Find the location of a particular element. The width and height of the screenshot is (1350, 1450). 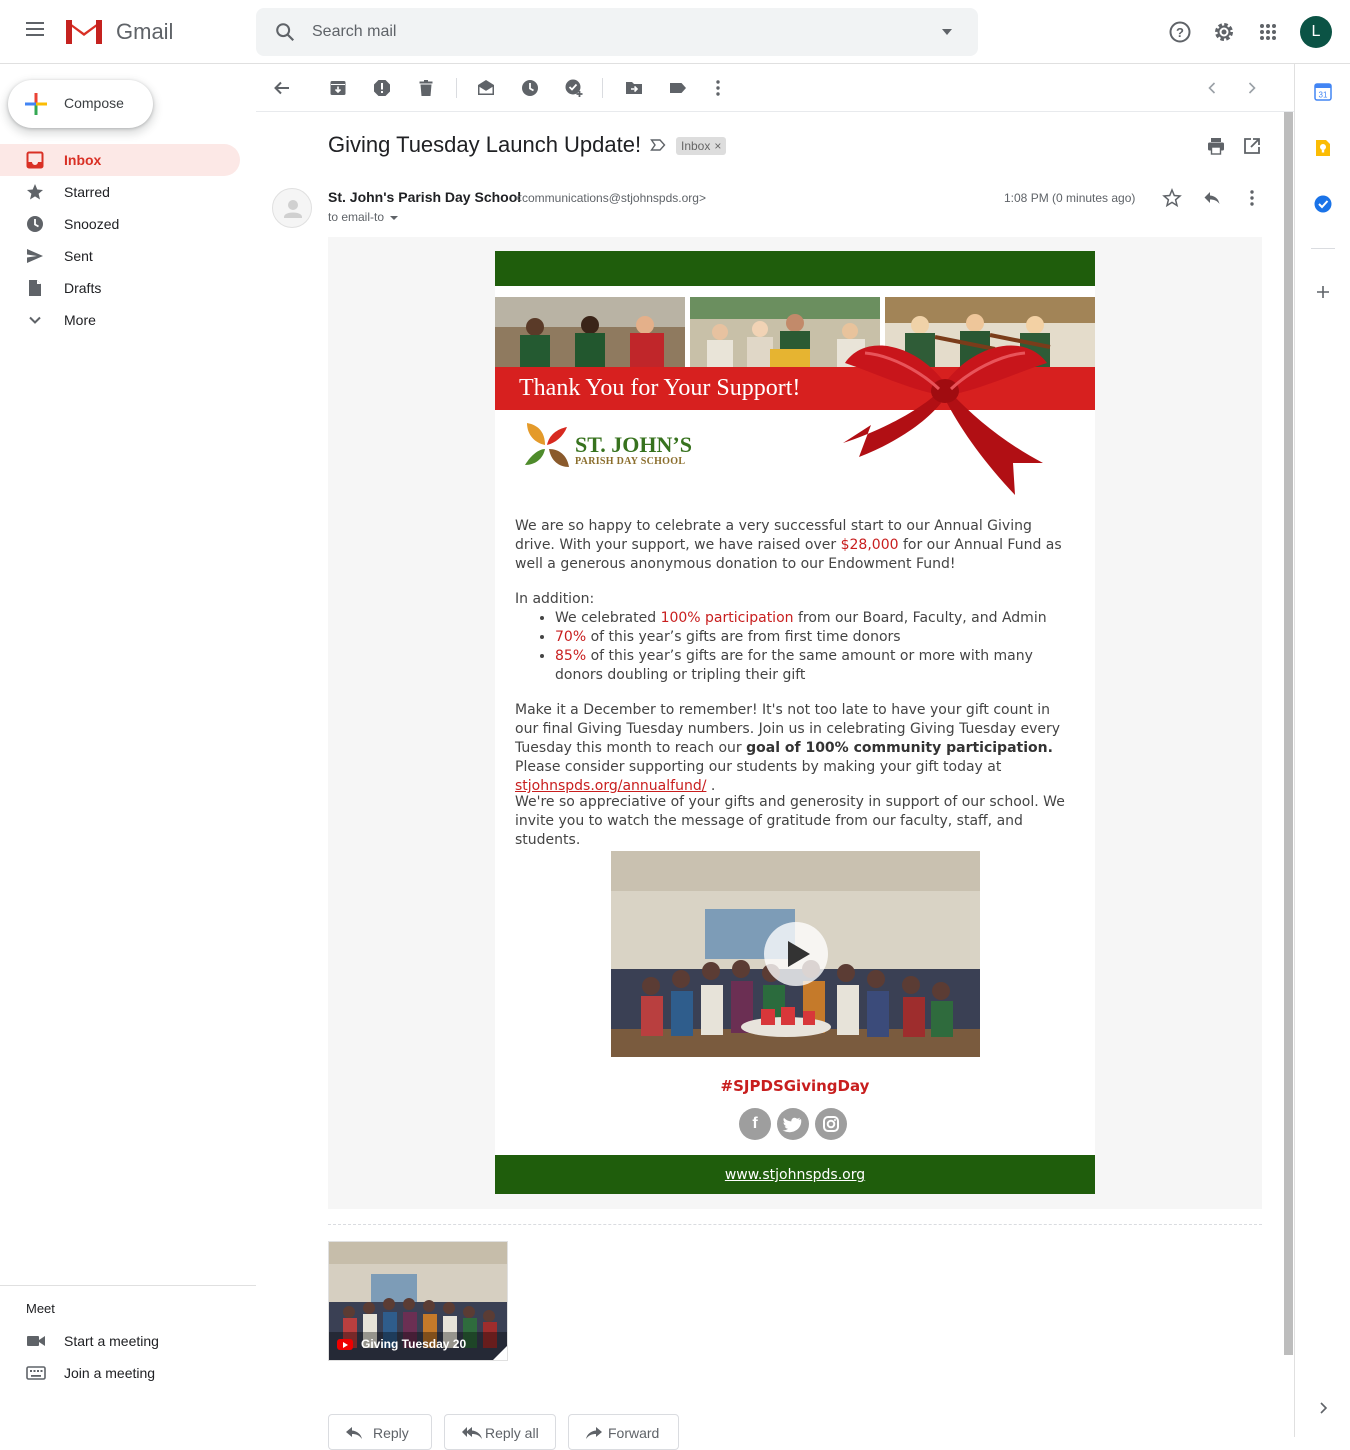

youtube-icon is located at coordinates (345, 1344).